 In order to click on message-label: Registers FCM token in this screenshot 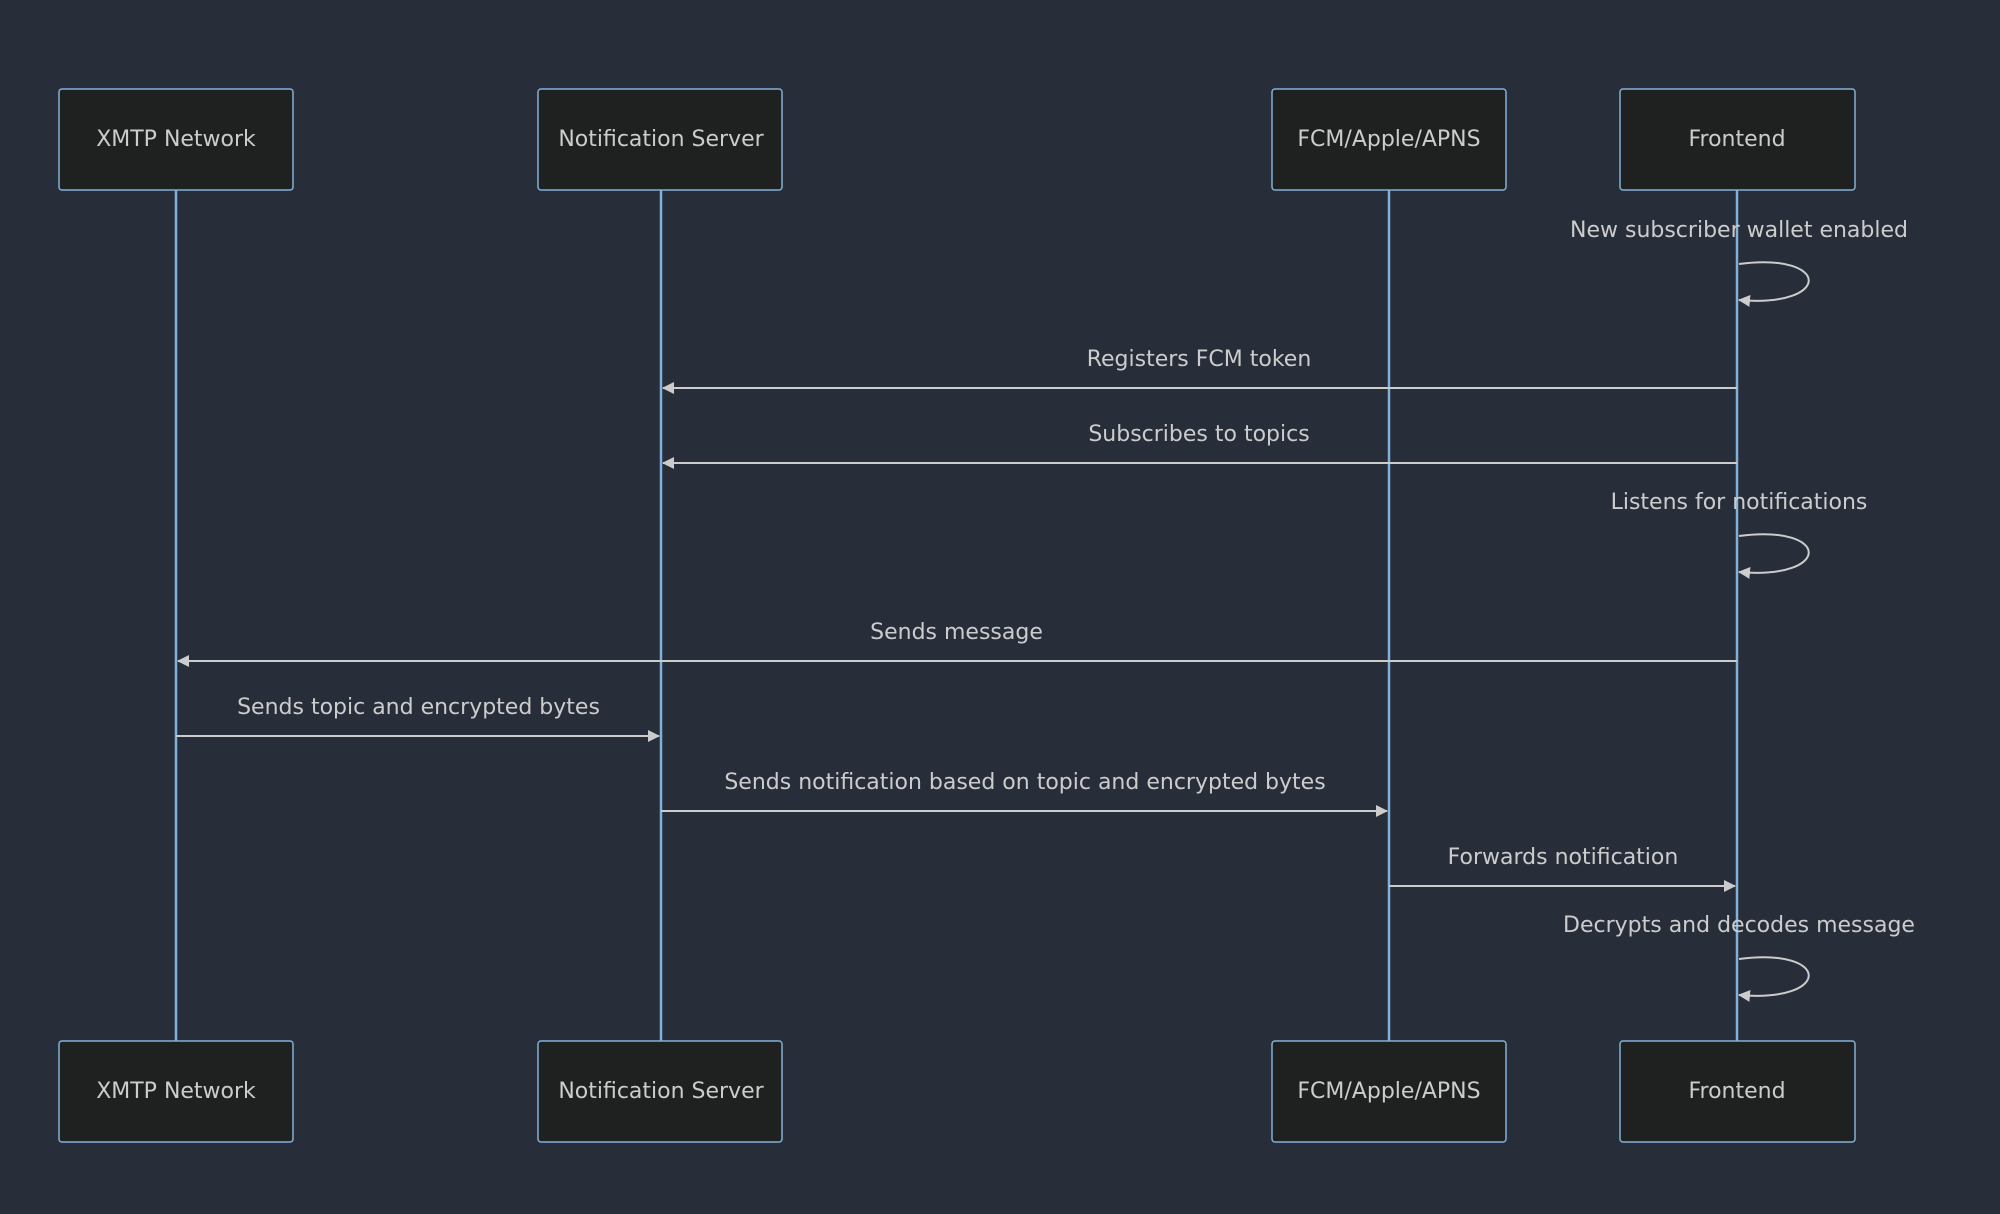, I will do `click(1199, 359)`.